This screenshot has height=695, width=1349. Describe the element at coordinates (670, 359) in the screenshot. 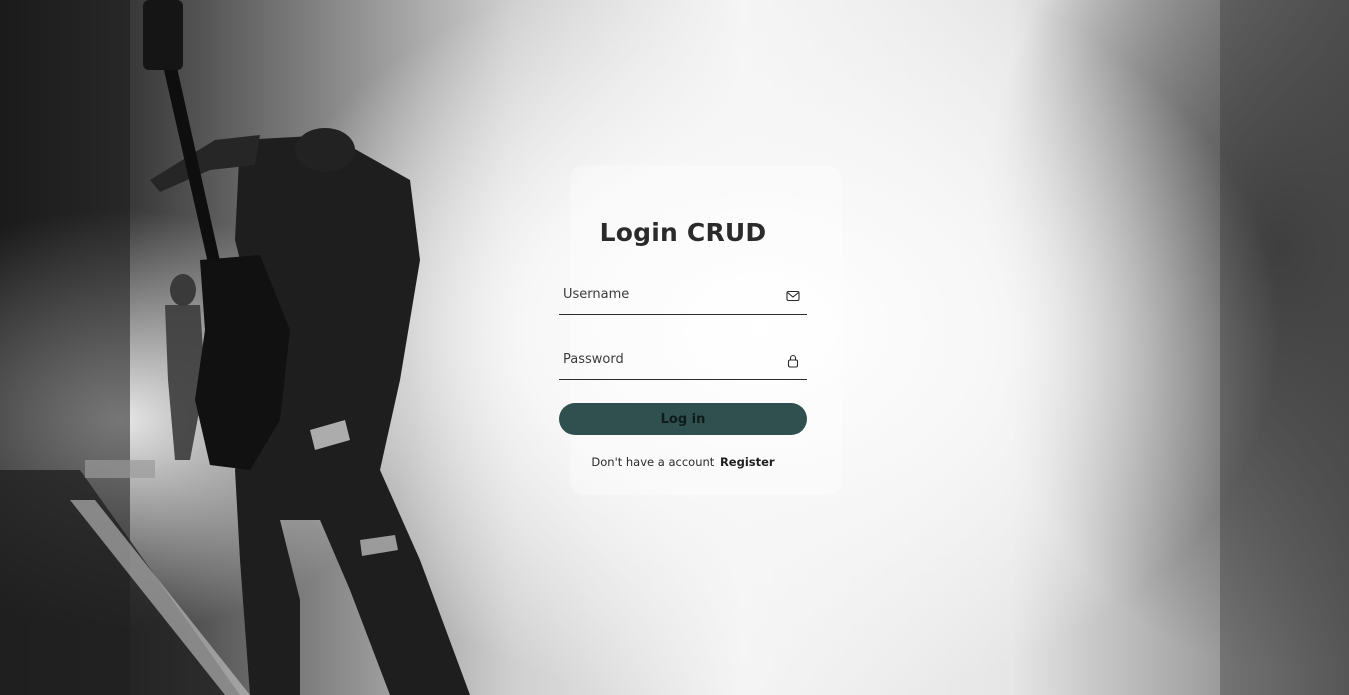

I see `password-input` at that location.